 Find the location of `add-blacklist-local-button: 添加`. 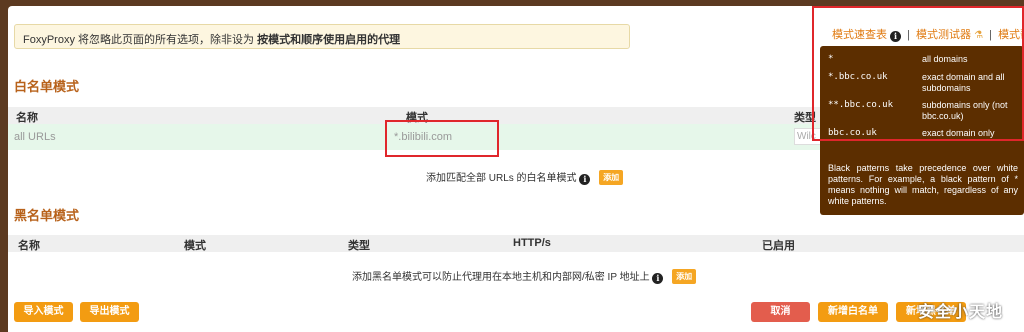

add-blacklist-local-button: 添加 is located at coordinates (684, 276).